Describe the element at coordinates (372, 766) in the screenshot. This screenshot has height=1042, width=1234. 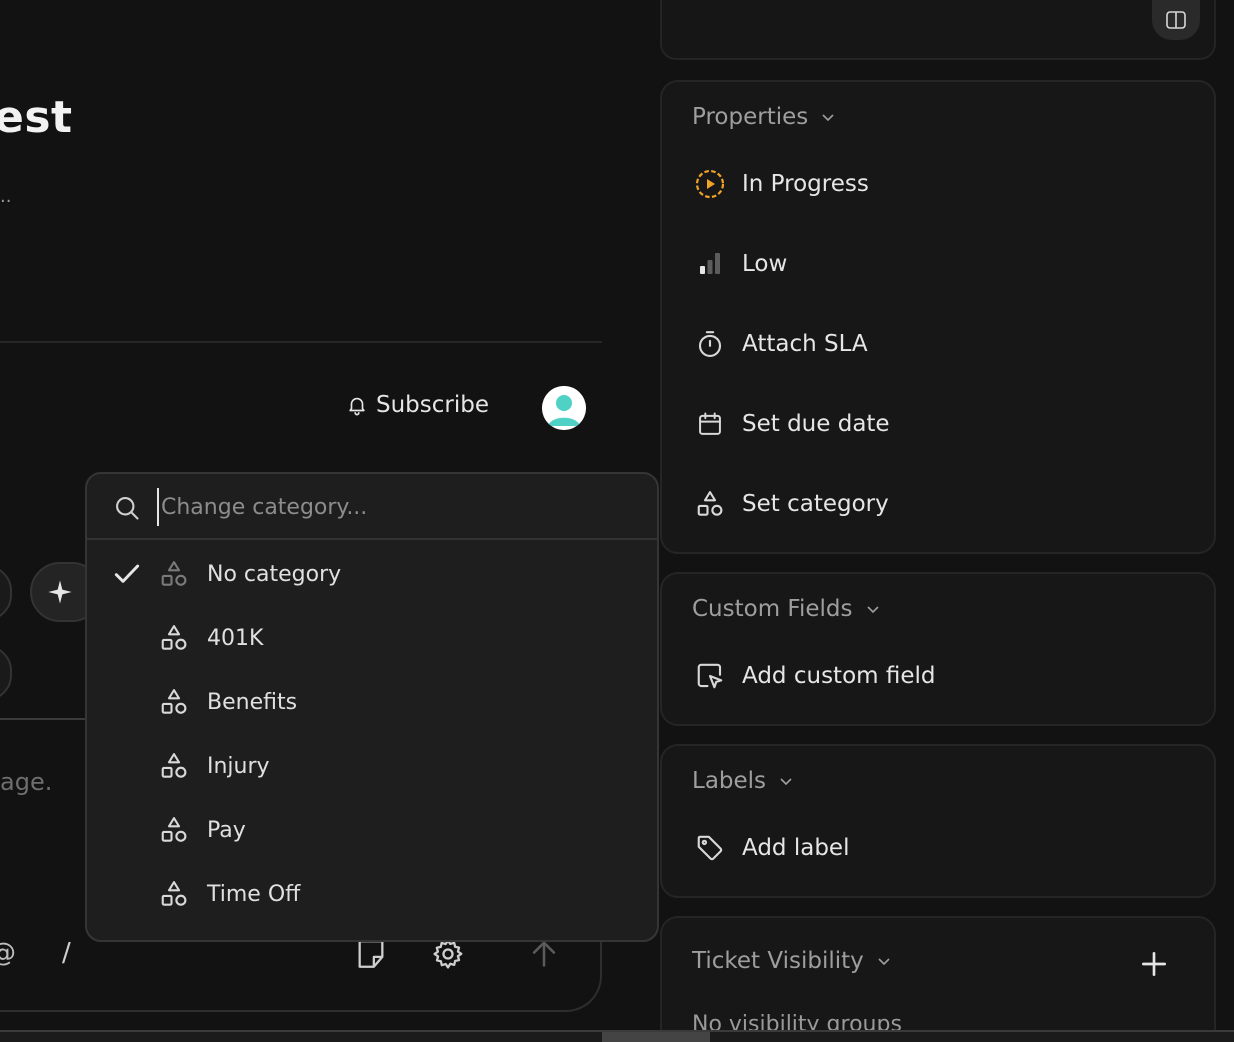
I see `category-option: Injury` at that location.